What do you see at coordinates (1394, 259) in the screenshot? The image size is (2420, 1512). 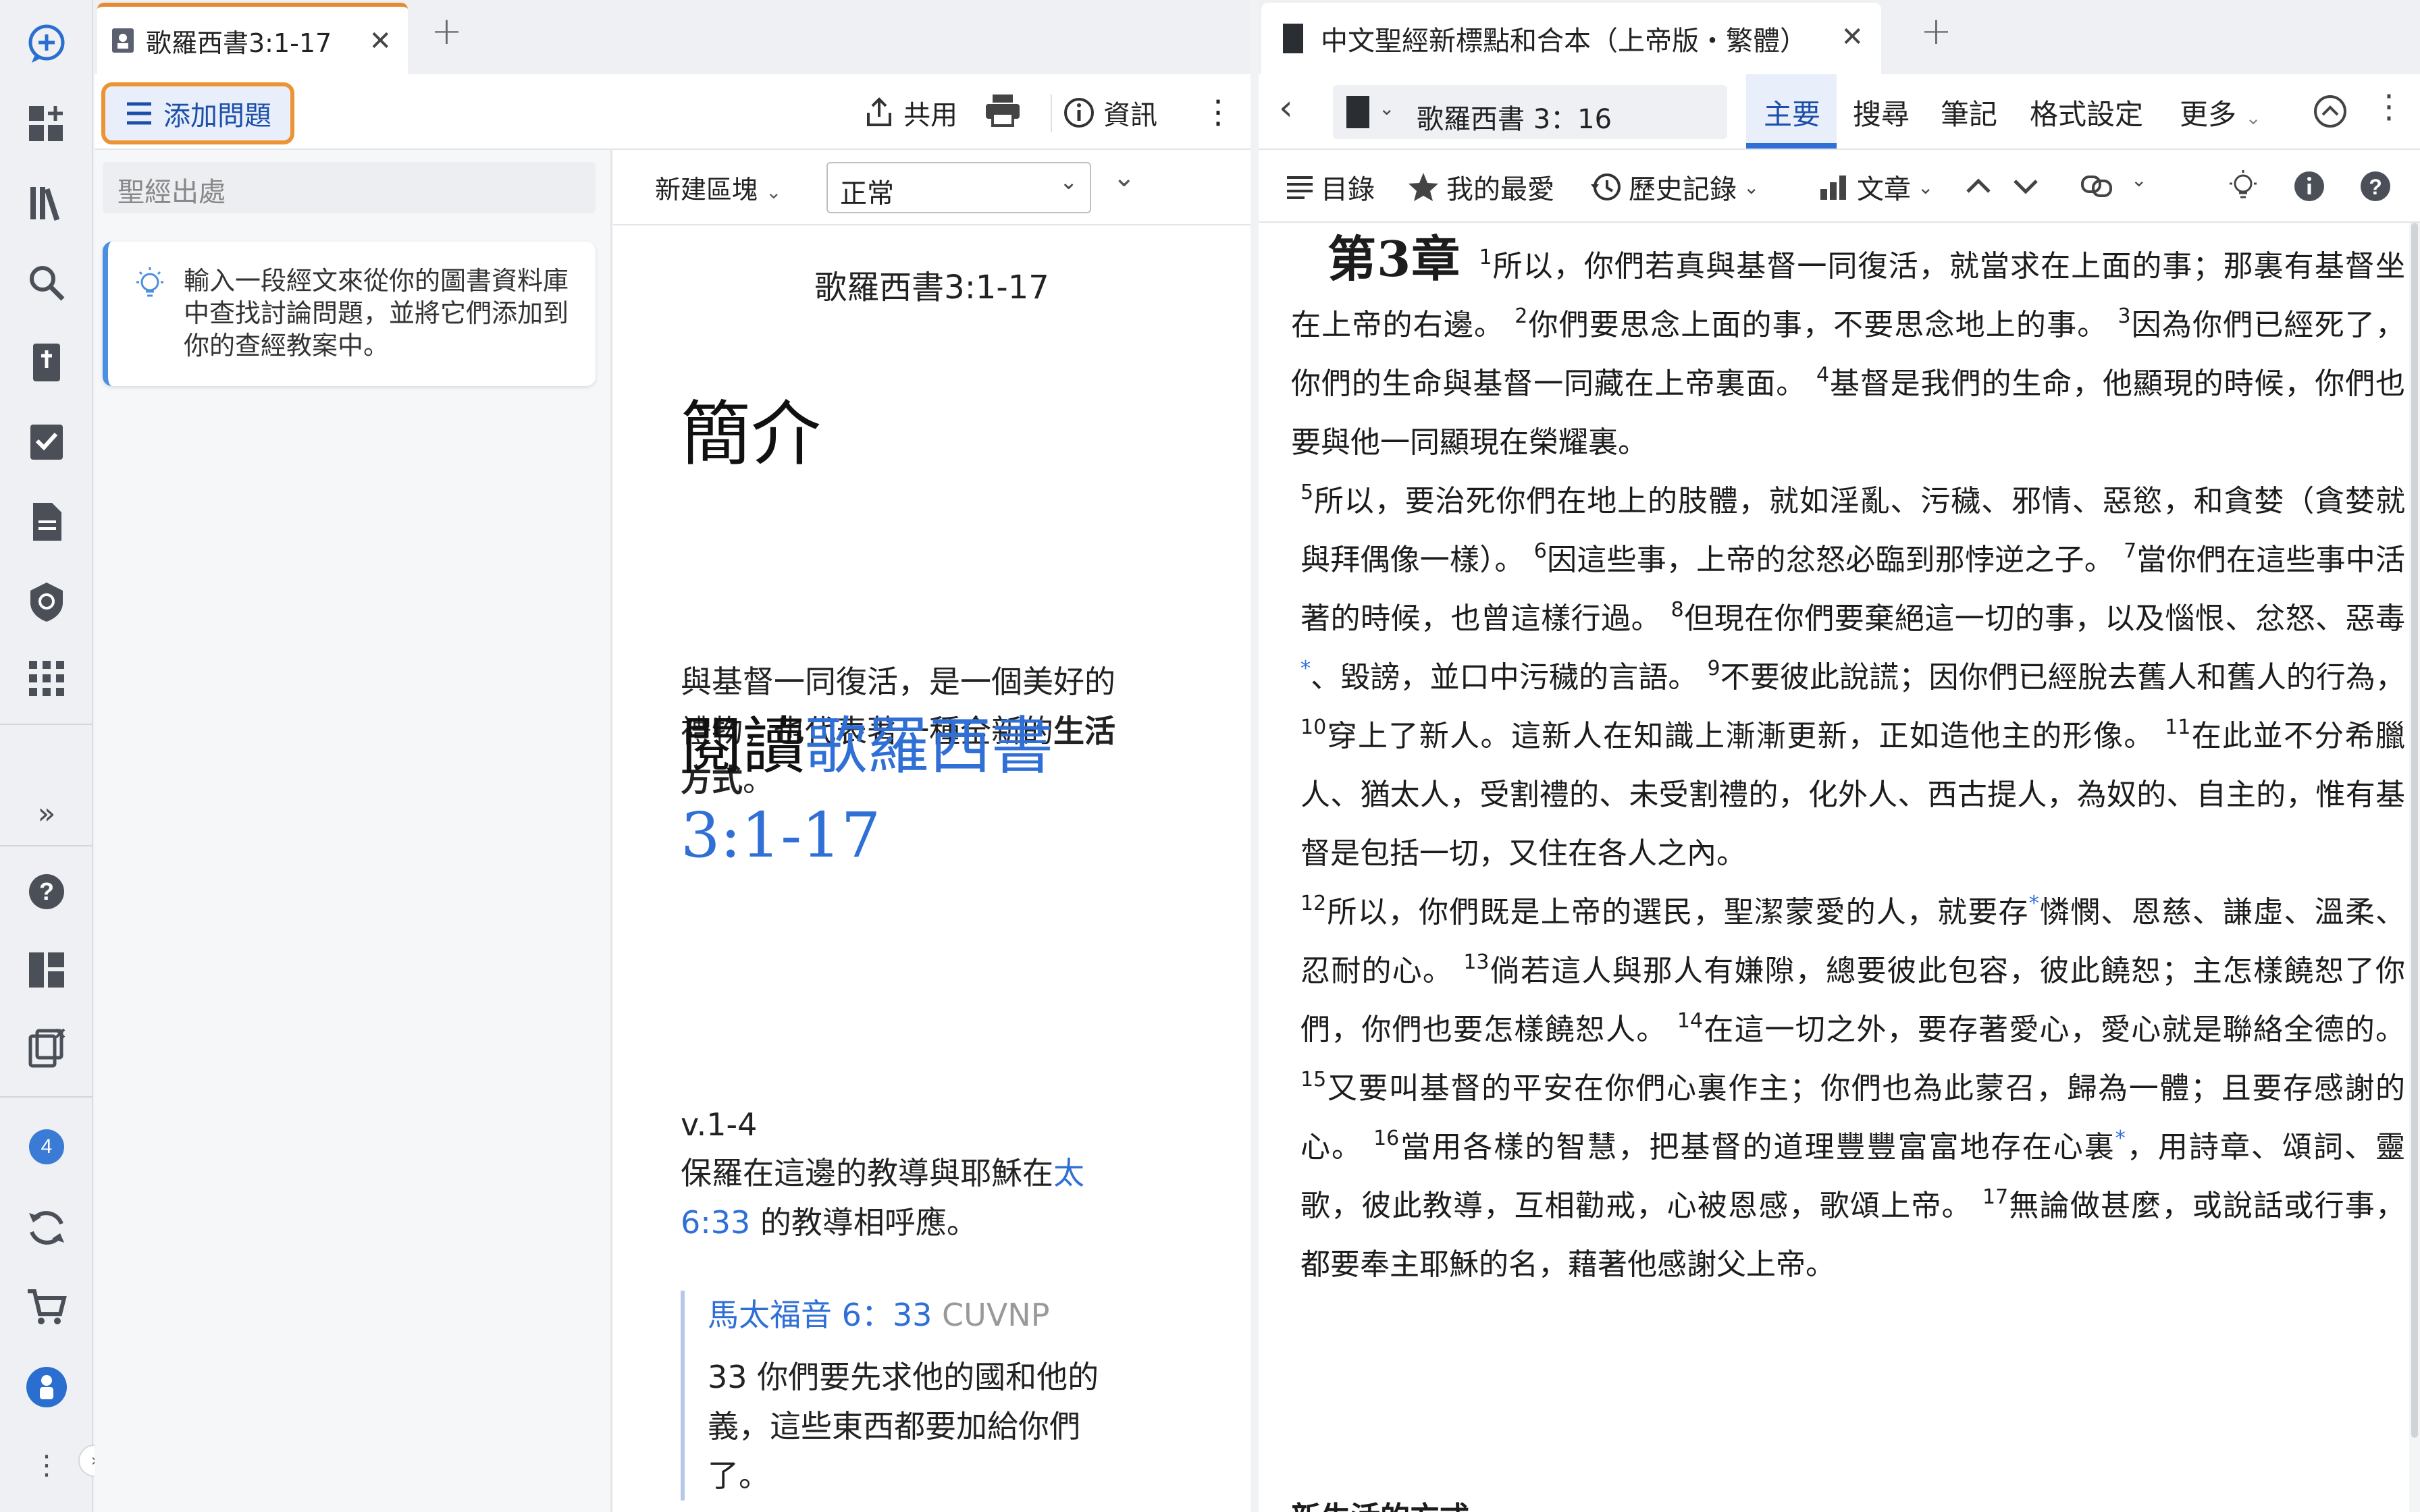 I see `chapter-heading: 第3章` at bounding box center [1394, 259].